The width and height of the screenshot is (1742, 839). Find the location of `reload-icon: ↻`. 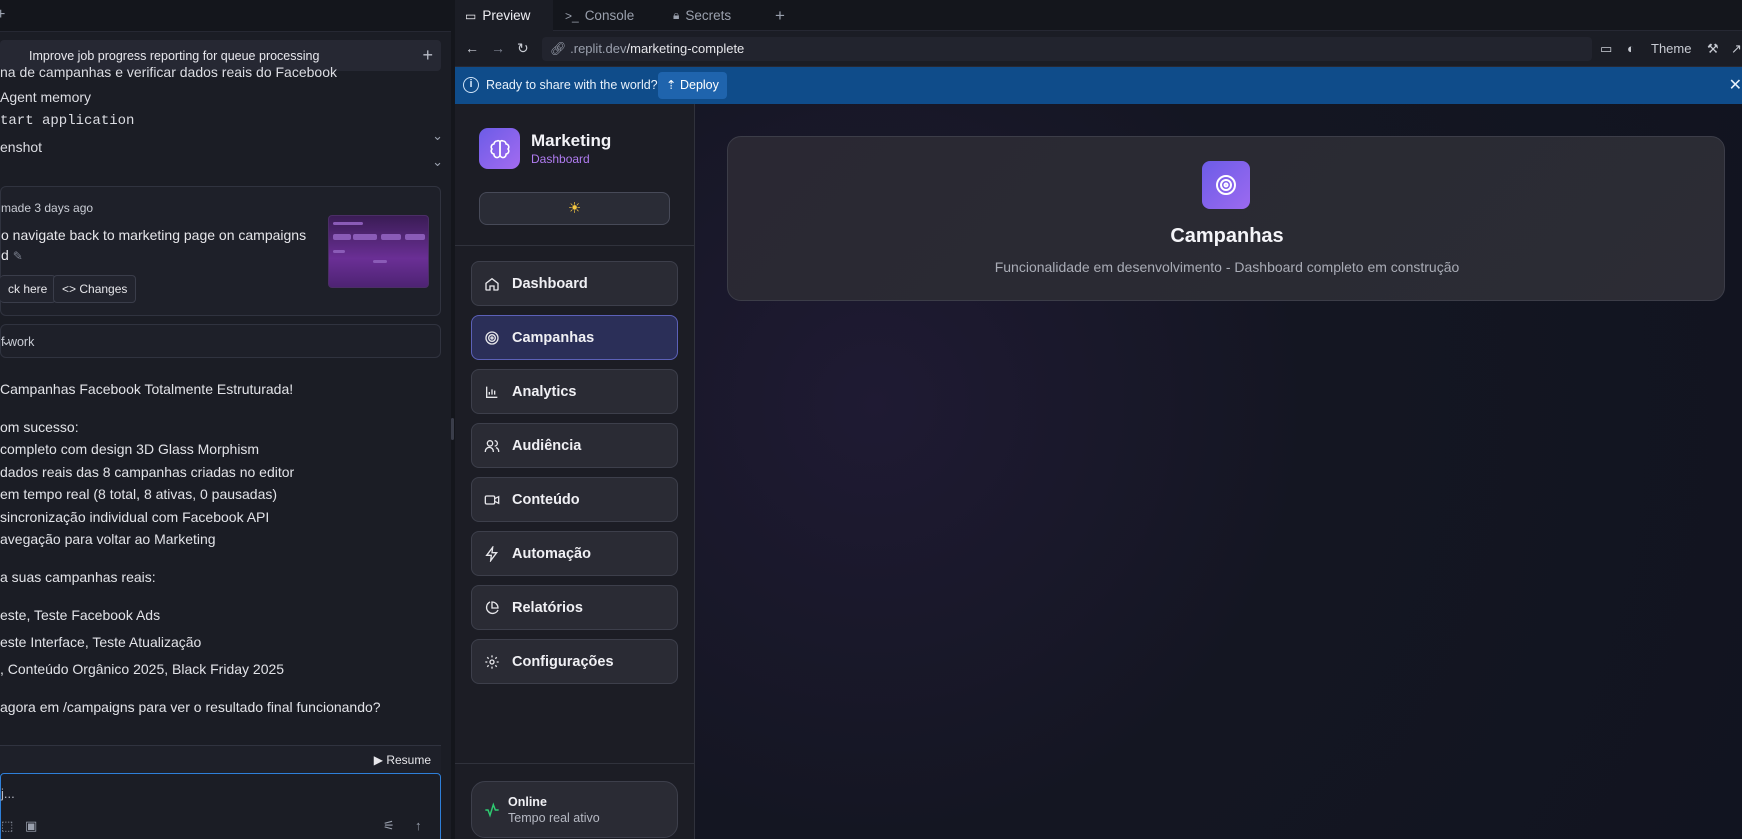

reload-icon: ↻ is located at coordinates (523, 48).